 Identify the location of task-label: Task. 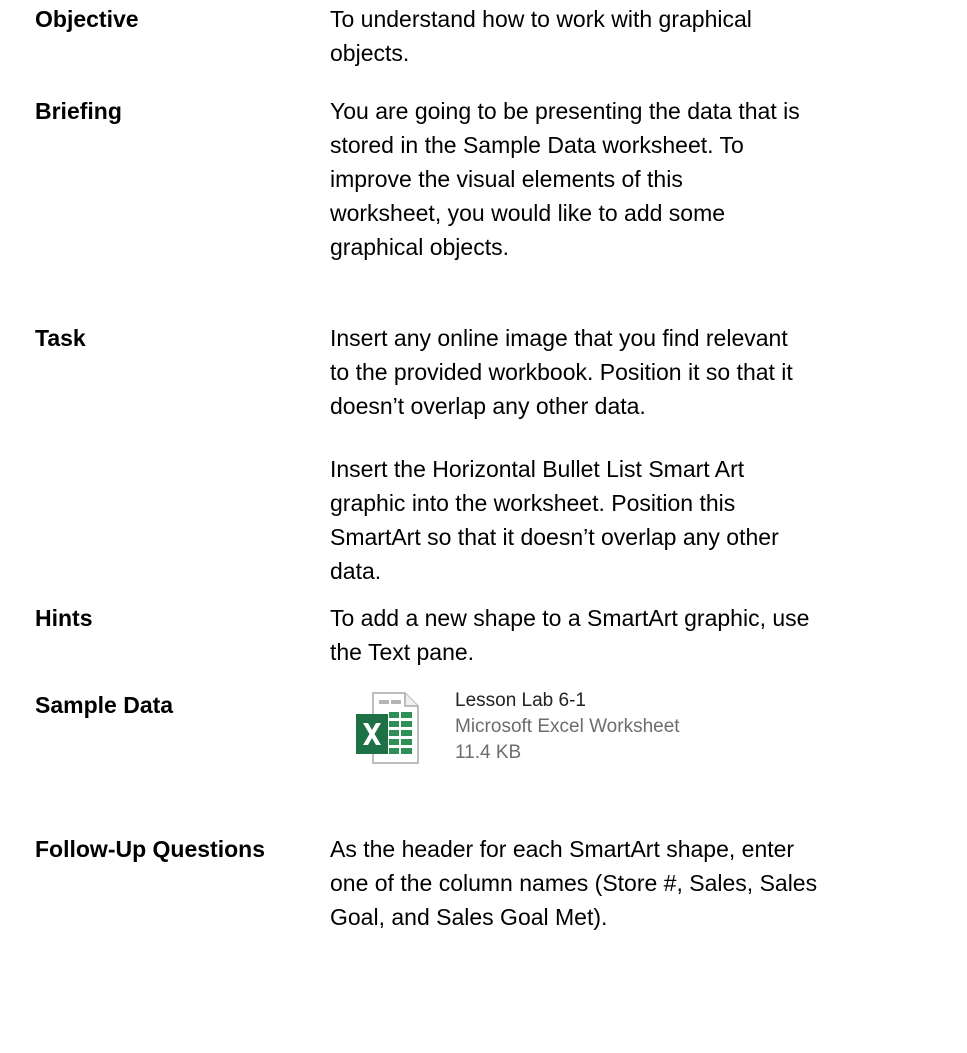
(60, 338).